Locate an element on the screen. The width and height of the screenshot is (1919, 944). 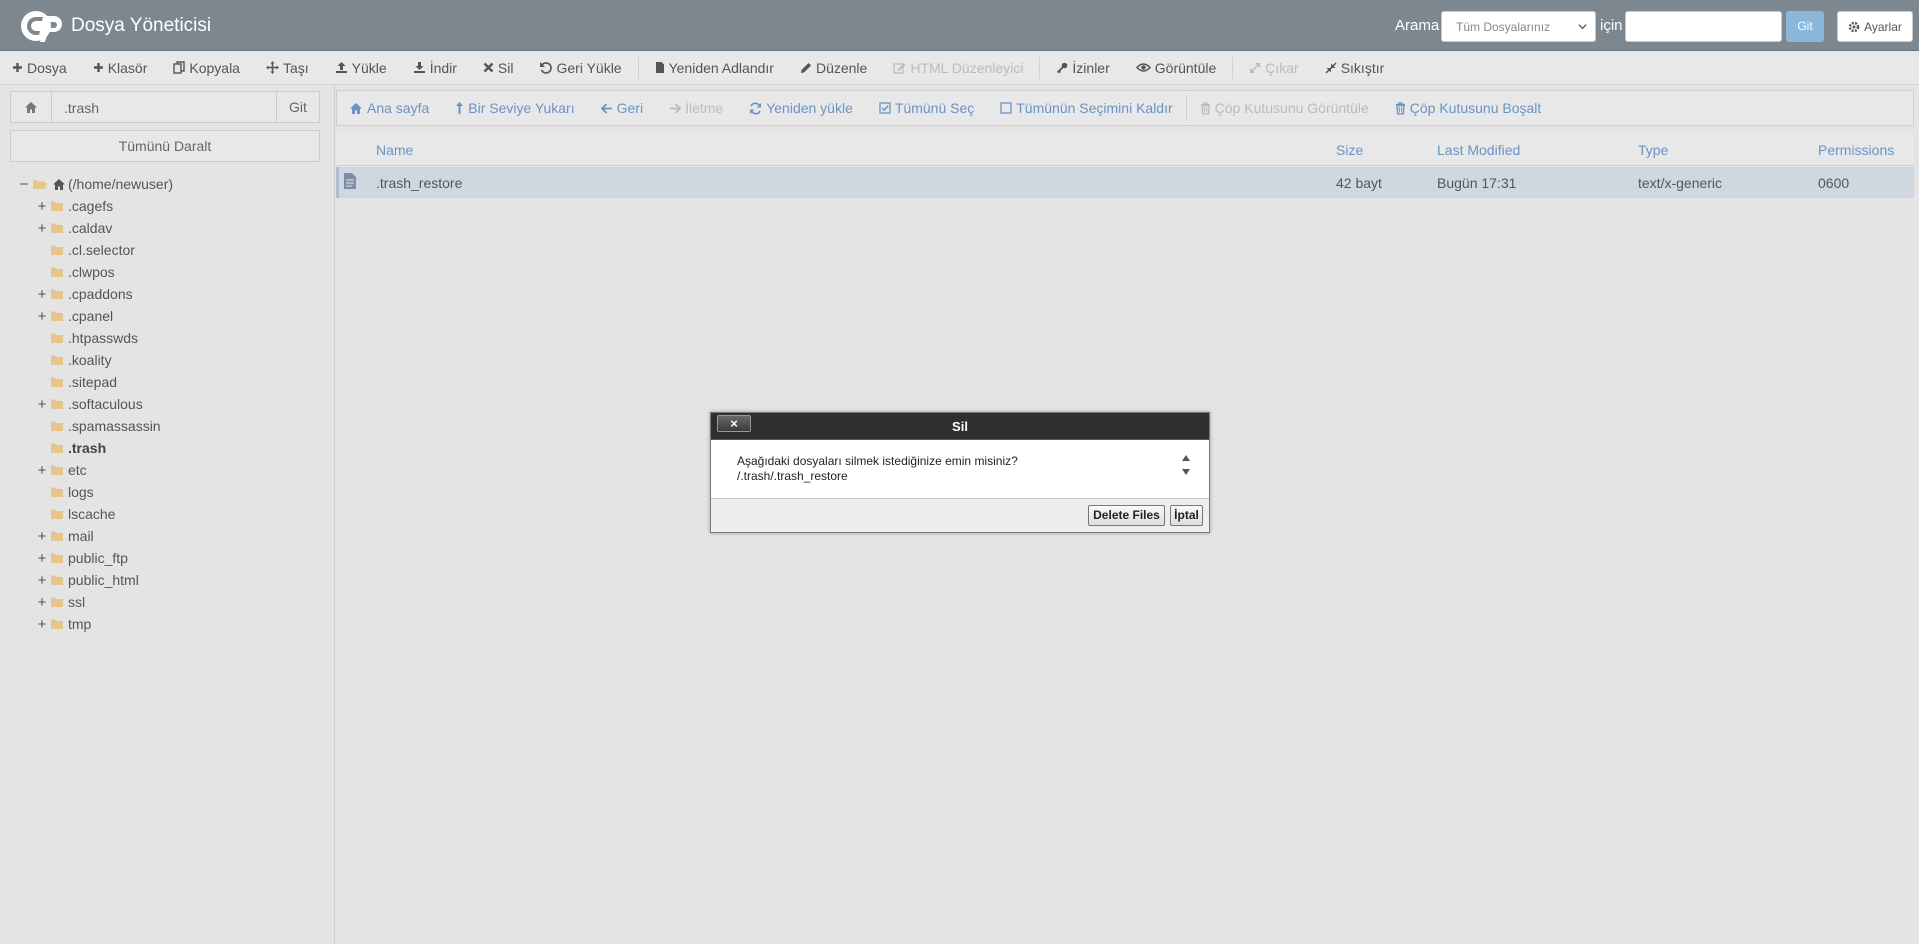
nav-cop-kutusunu-bosalt-button: Çöp Kutusunu Boşalt is located at coordinates (1468, 108).